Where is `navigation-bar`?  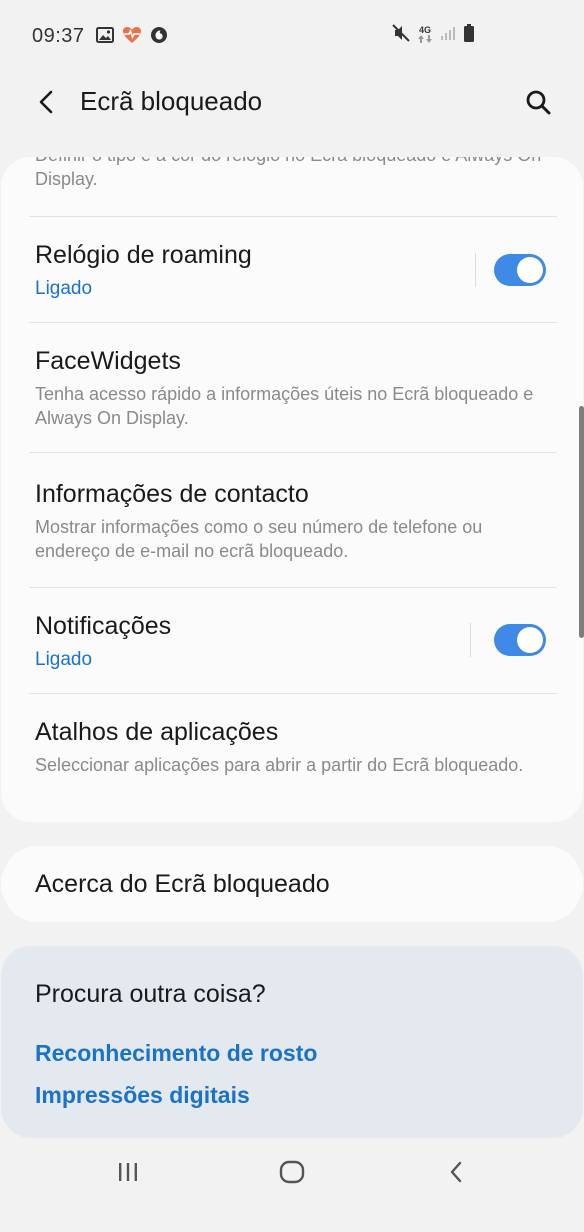
navigation-bar is located at coordinates (292, 1192).